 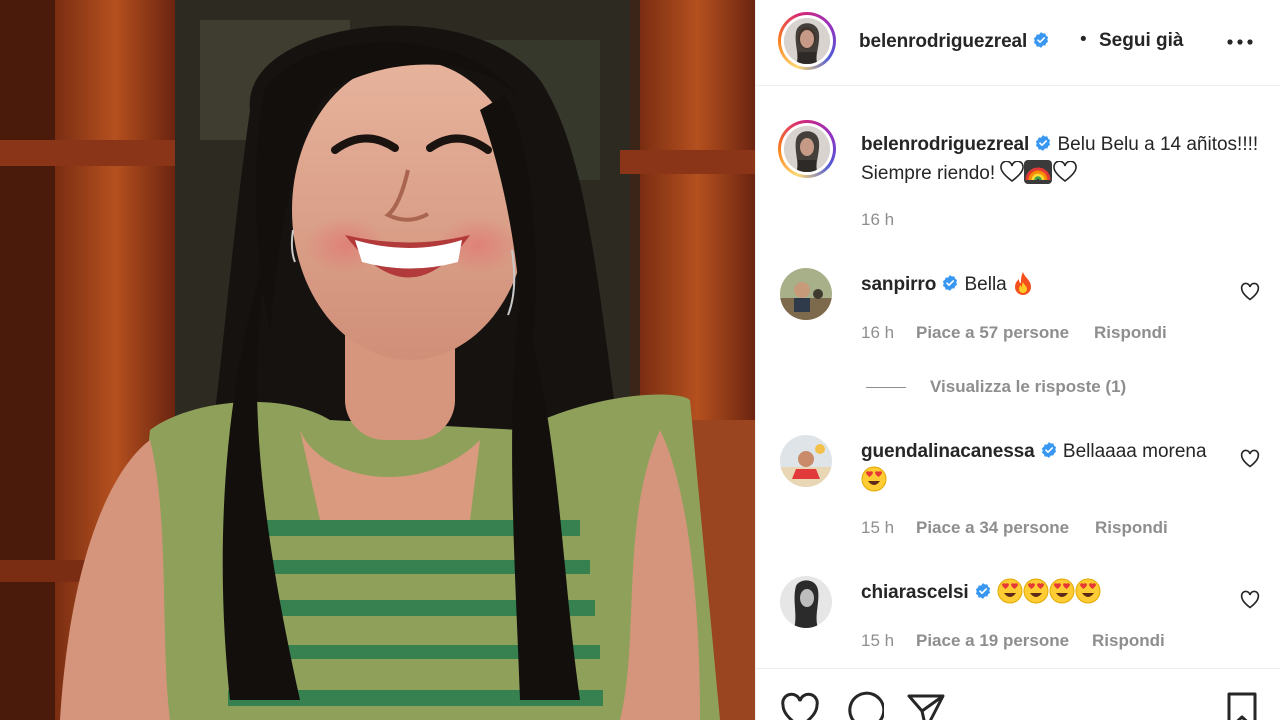 I want to click on comment-text: Bella, so click(x=985, y=284).